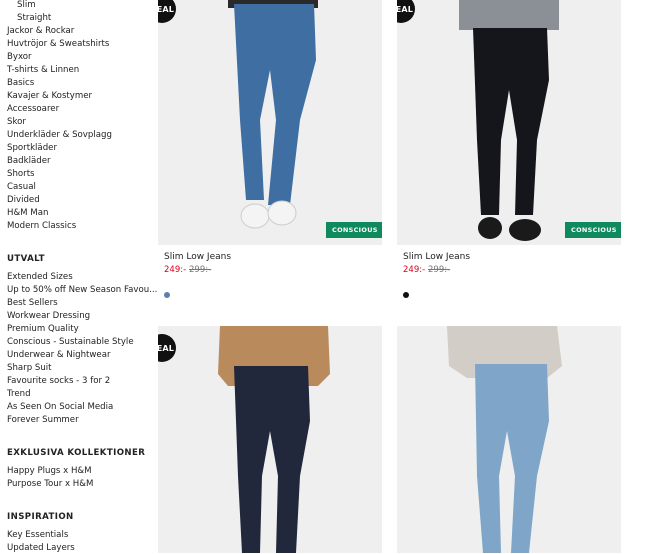  I want to click on sidebar-item-byxor: Byxor, so click(19, 57).